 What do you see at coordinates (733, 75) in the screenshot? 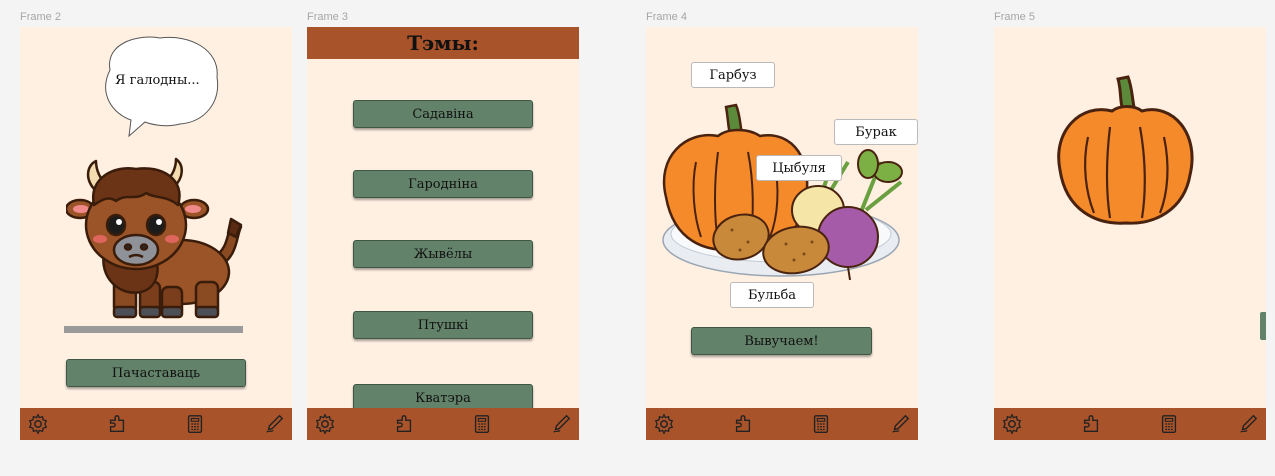
I see `word-card-pumpkin: Гарбуз` at bounding box center [733, 75].